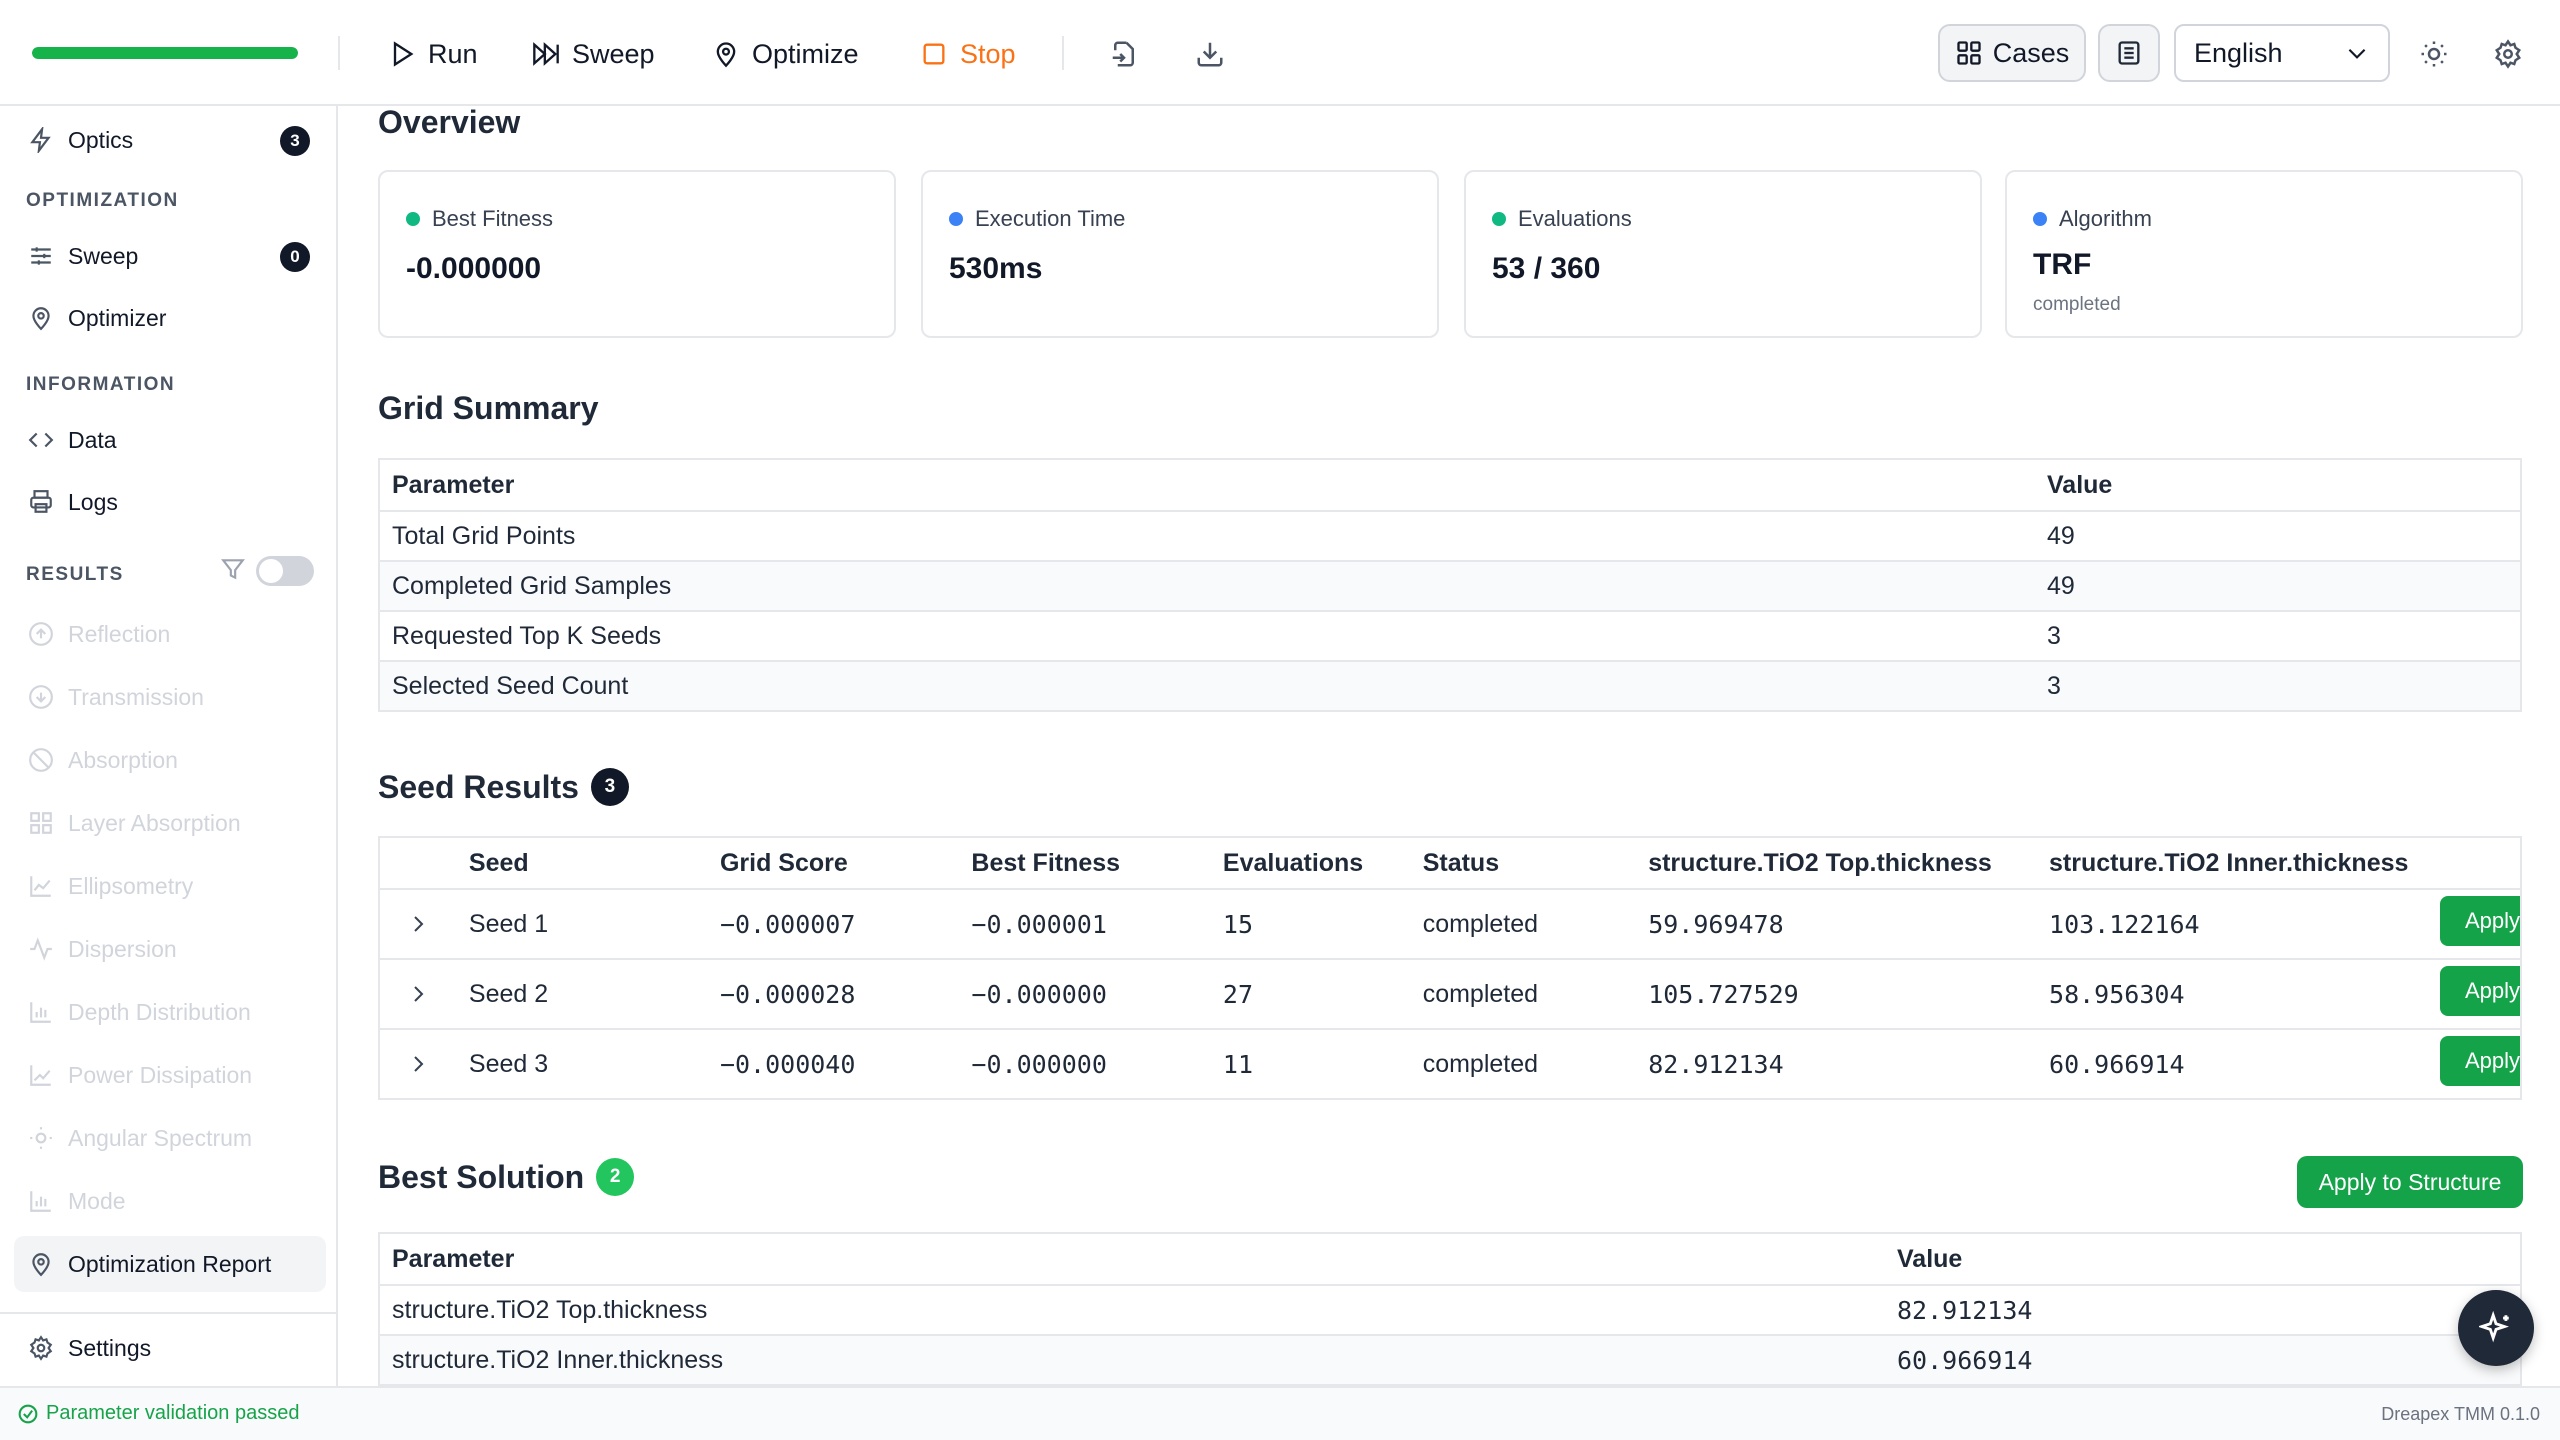 Image resolution: width=2560 pixels, height=1440 pixels. I want to click on table-row: Completed Grid Samples 49, so click(1450, 586).